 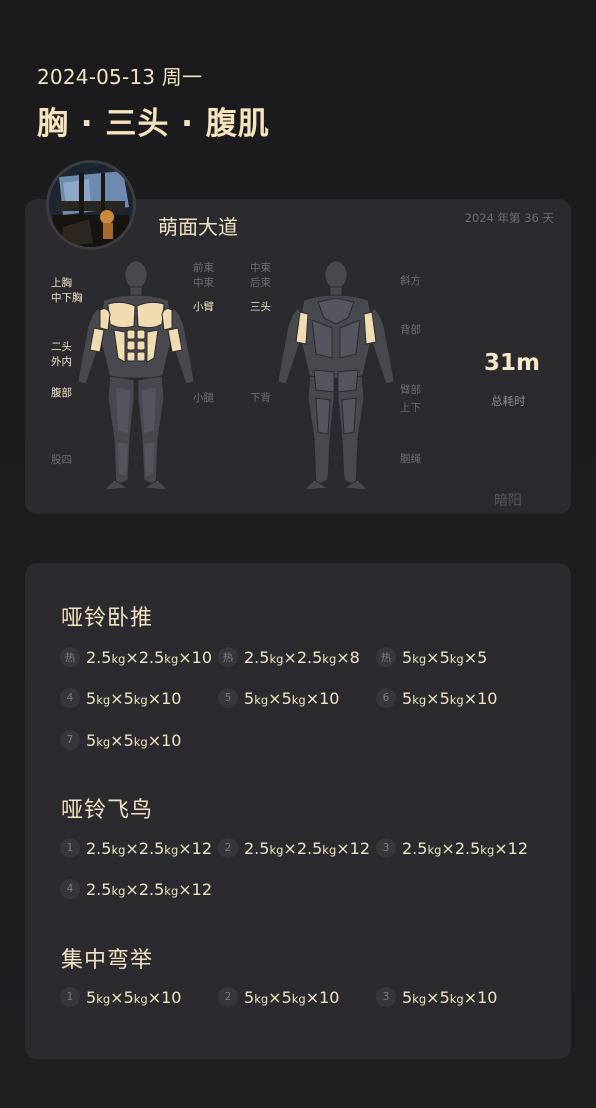 What do you see at coordinates (61, 347) in the screenshot?
I see `label-biceps: 二头` at bounding box center [61, 347].